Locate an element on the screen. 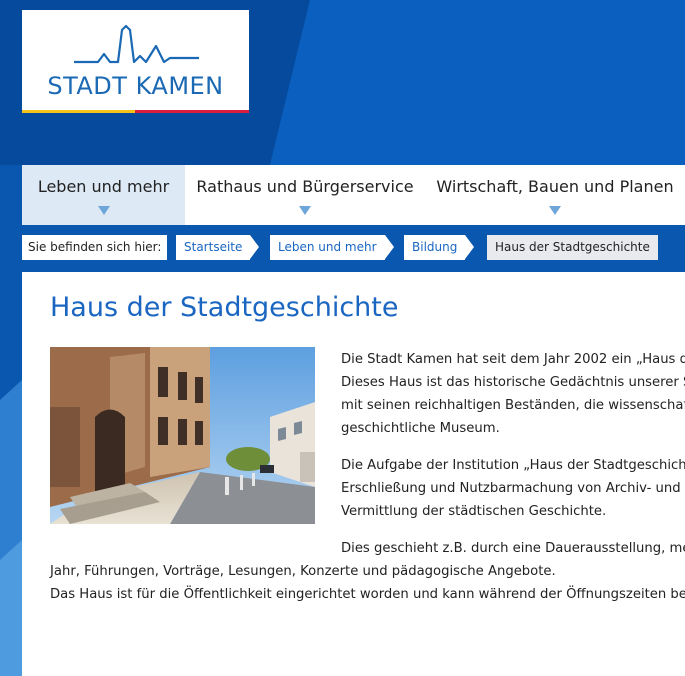 Image resolution: width=685 pixels, height=676 pixels. nav-item-wirtschaft: Wirtschaft, Bauen und Planen is located at coordinates (555, 195).